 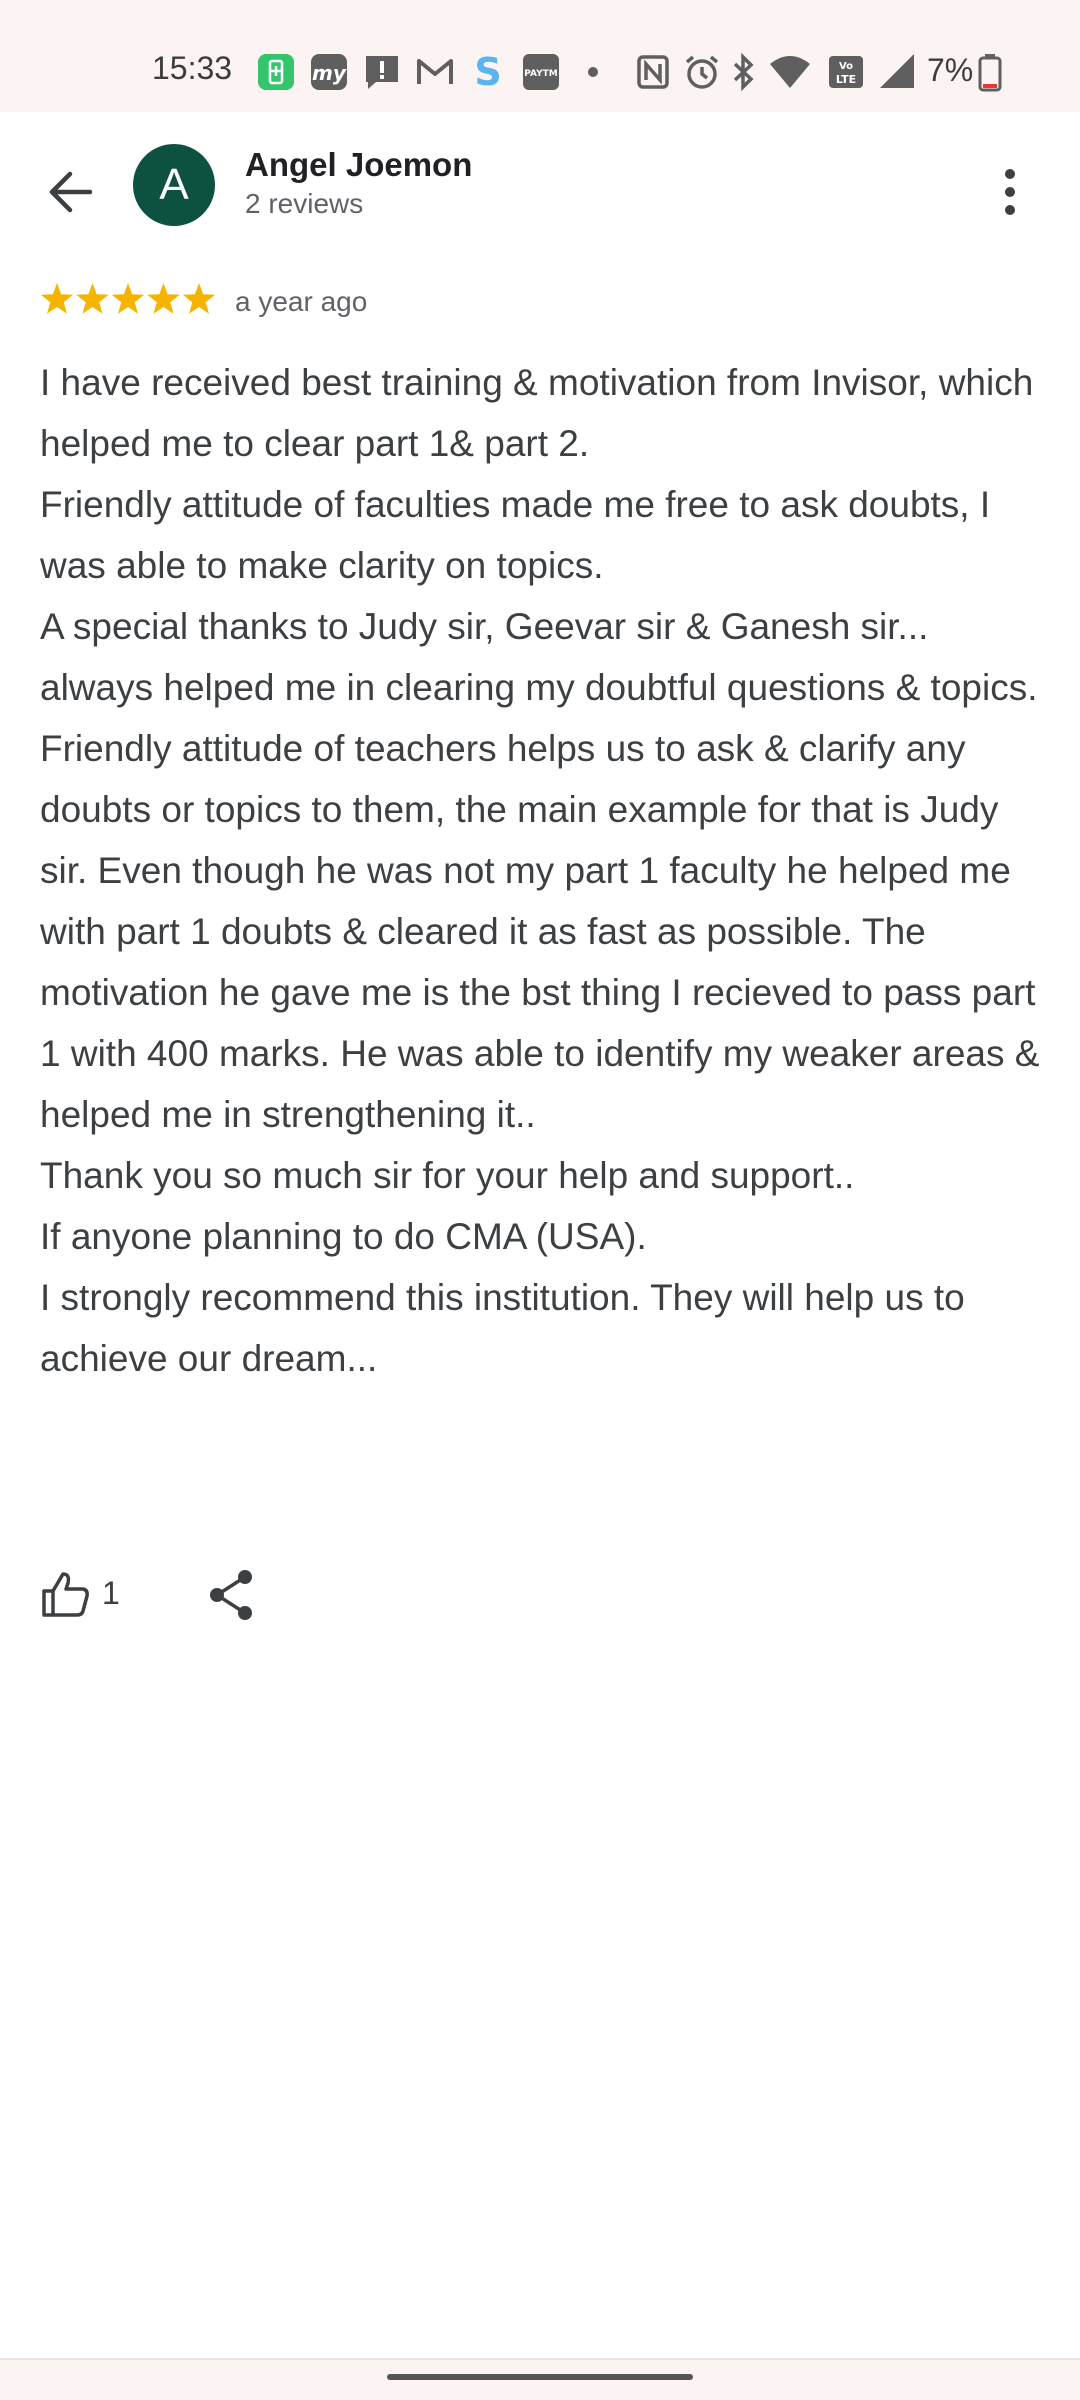 What do you see at coordinates (233, 1595) in the screenshot?
I see `share-icon` at bounding box center [233, 1595].